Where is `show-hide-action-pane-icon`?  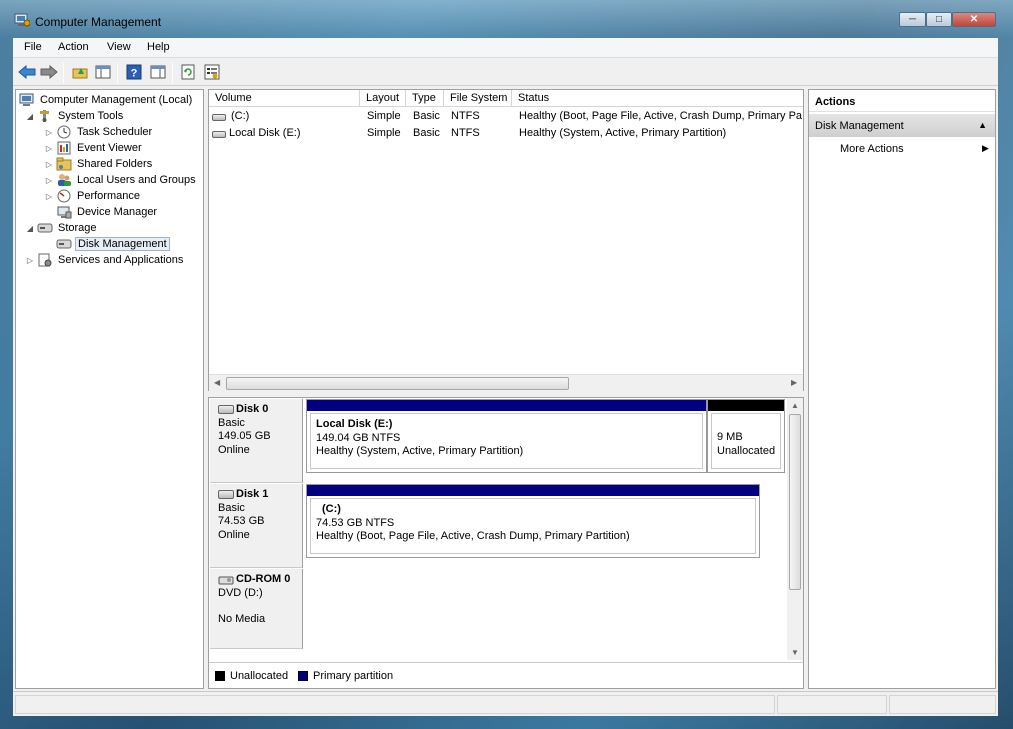
show-hide-action-pane-icon is located at coordinates (158, 72).